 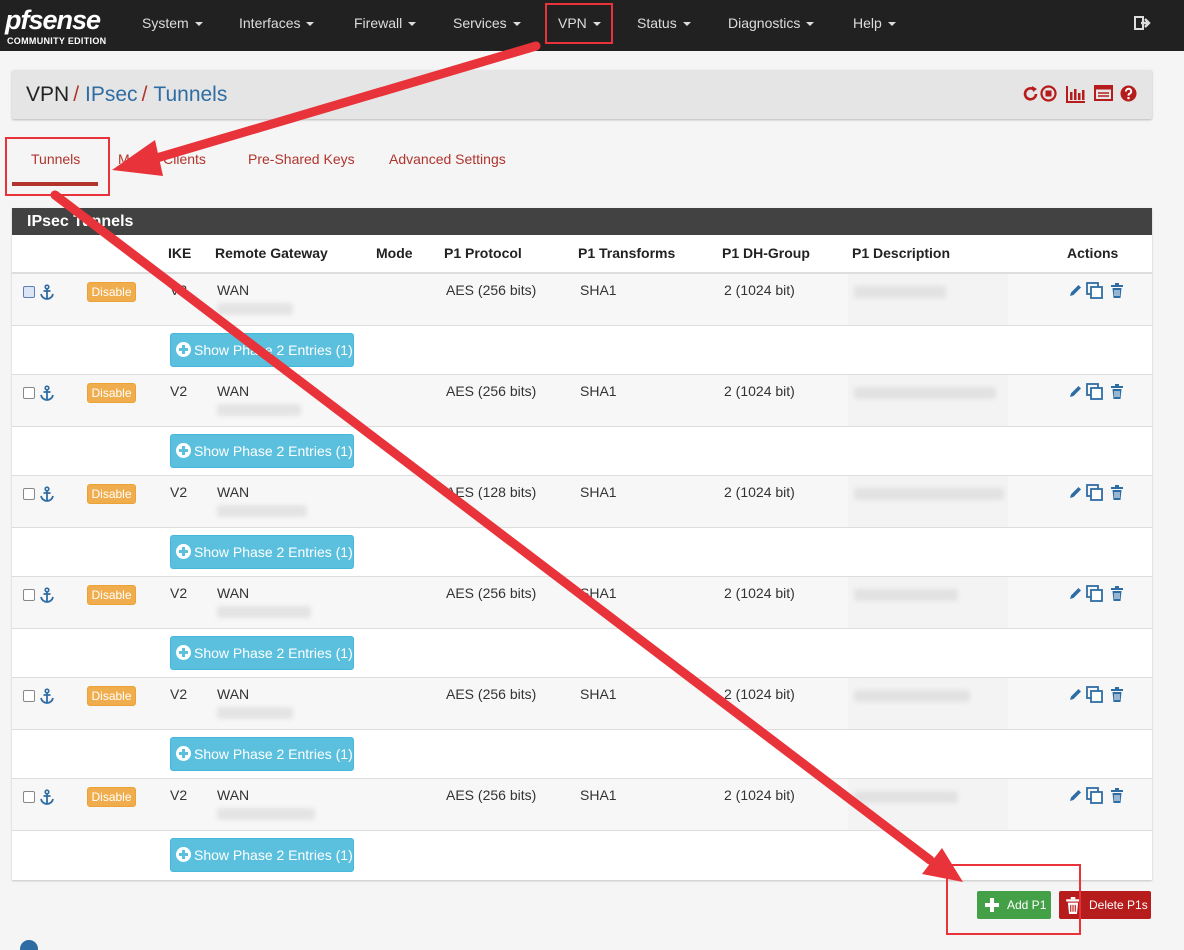 What do you see at coordinates (771, 23) in the screenshot?
I see `nav-diagnostics: Diagnostics` at bounding box center [771, 23].